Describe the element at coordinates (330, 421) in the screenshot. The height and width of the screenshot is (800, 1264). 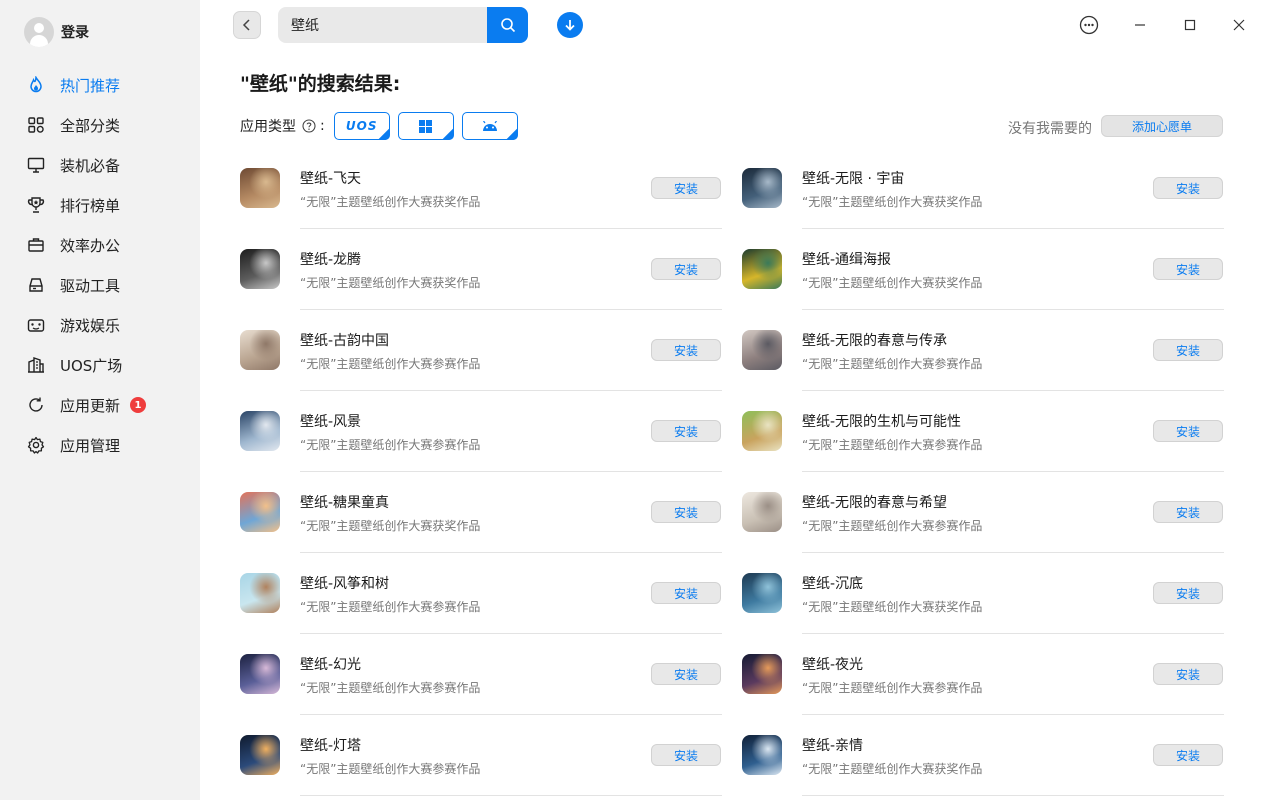
I see `app-name: 壁纸-风景` at that location.